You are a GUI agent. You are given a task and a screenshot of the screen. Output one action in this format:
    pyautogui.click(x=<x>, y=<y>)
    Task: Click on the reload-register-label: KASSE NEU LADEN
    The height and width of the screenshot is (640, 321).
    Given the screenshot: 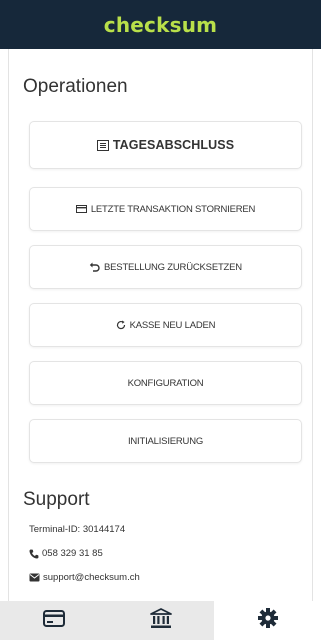 What is the action you would take?
    pyautogui.click(x=172, y=325)
    